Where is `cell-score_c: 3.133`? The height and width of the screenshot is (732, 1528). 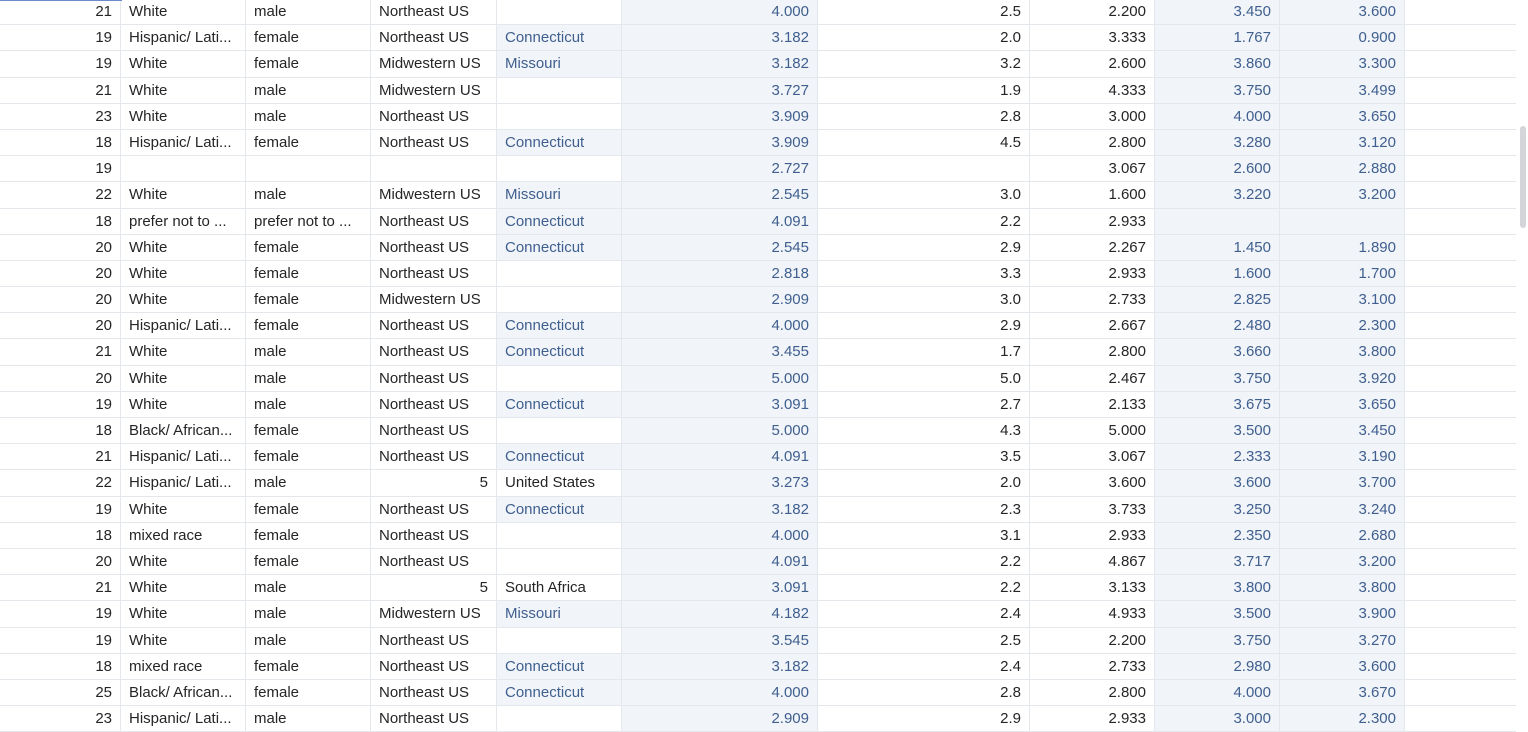
cell-score_c: 3.133 is located at coordinates (1092, 588).